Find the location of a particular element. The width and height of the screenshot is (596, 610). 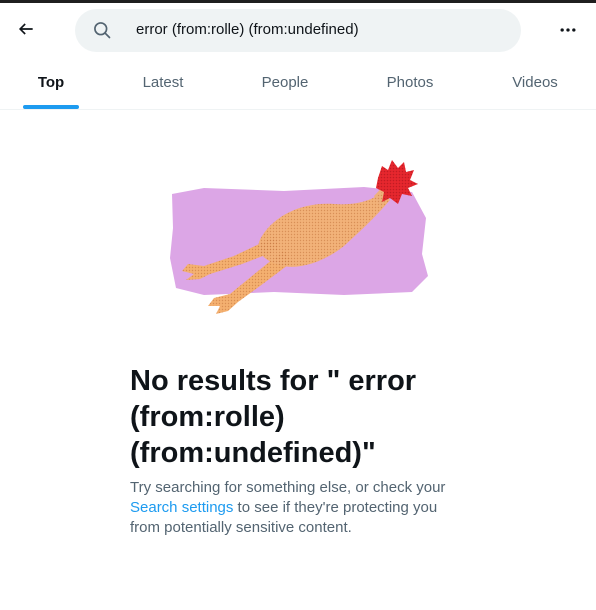

tab-photos: Photos is located at coordinates (410, 84).